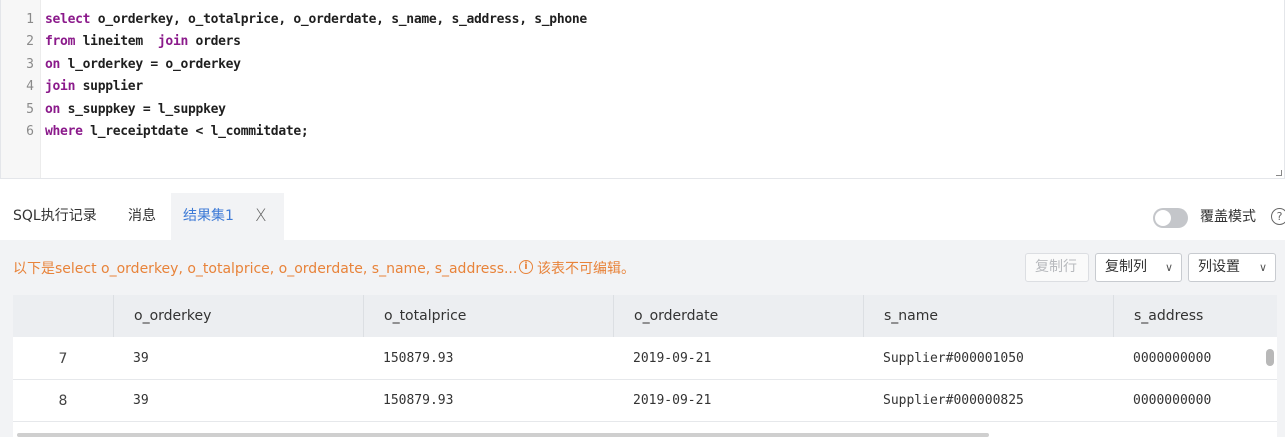  Describe the element at coordinates (214, 41) in the screenshot. I see `code-text: orders` at that location.